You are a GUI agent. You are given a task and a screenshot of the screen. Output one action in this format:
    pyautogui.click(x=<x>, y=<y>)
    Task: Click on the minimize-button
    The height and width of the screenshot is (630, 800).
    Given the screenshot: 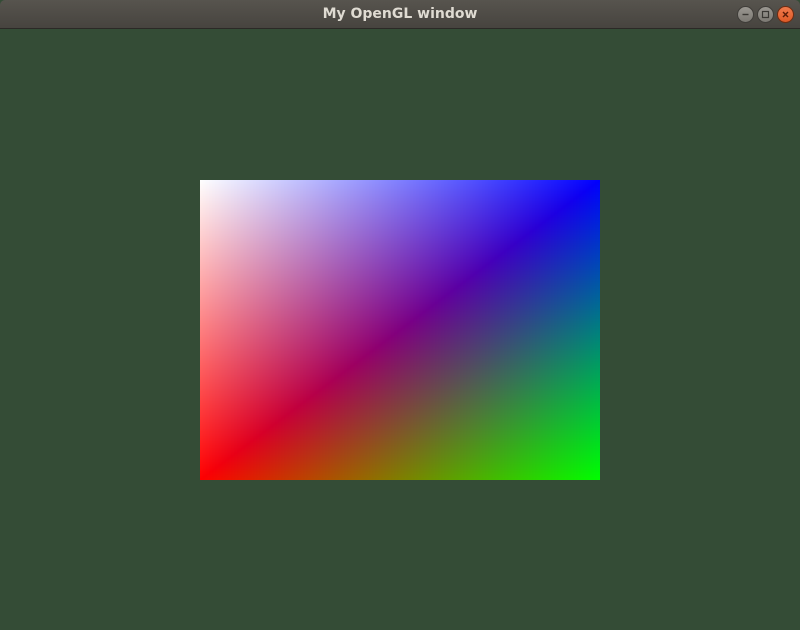 What is the action you would take?
    pyautogui.click(x=745, y=14)
    